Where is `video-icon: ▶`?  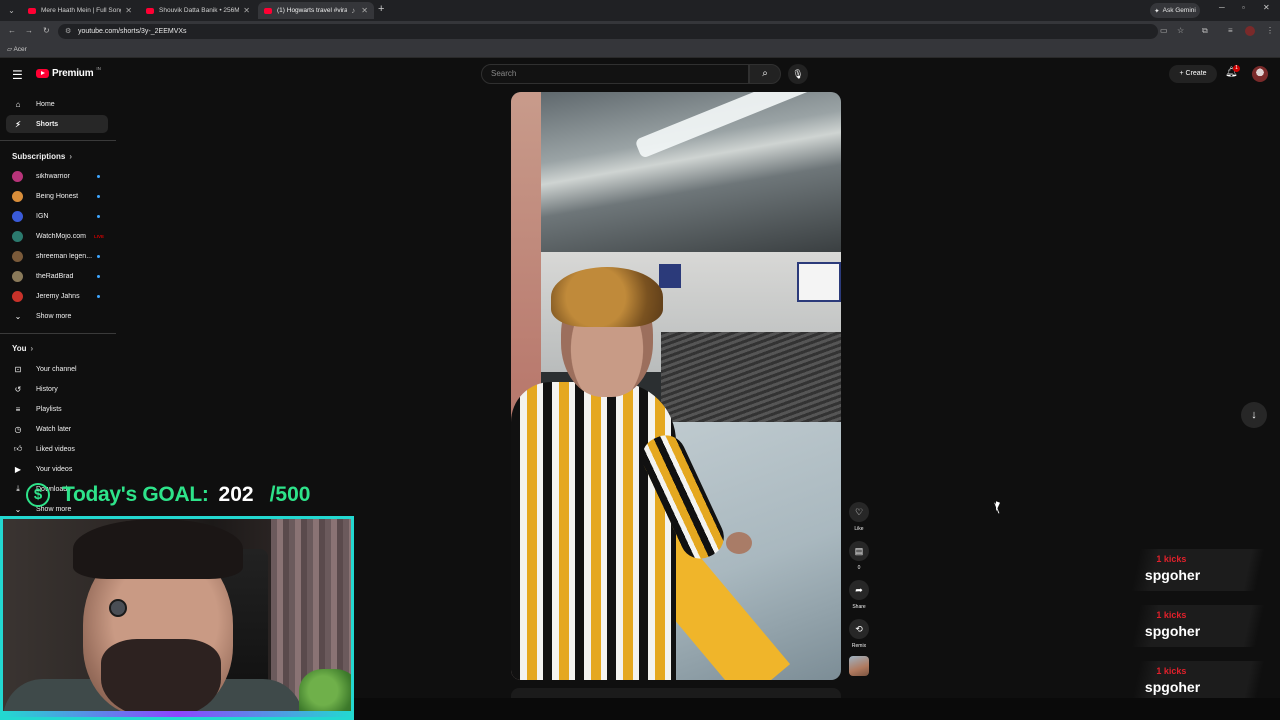 video-icon: ▶ is located at coordinates (18, 469).